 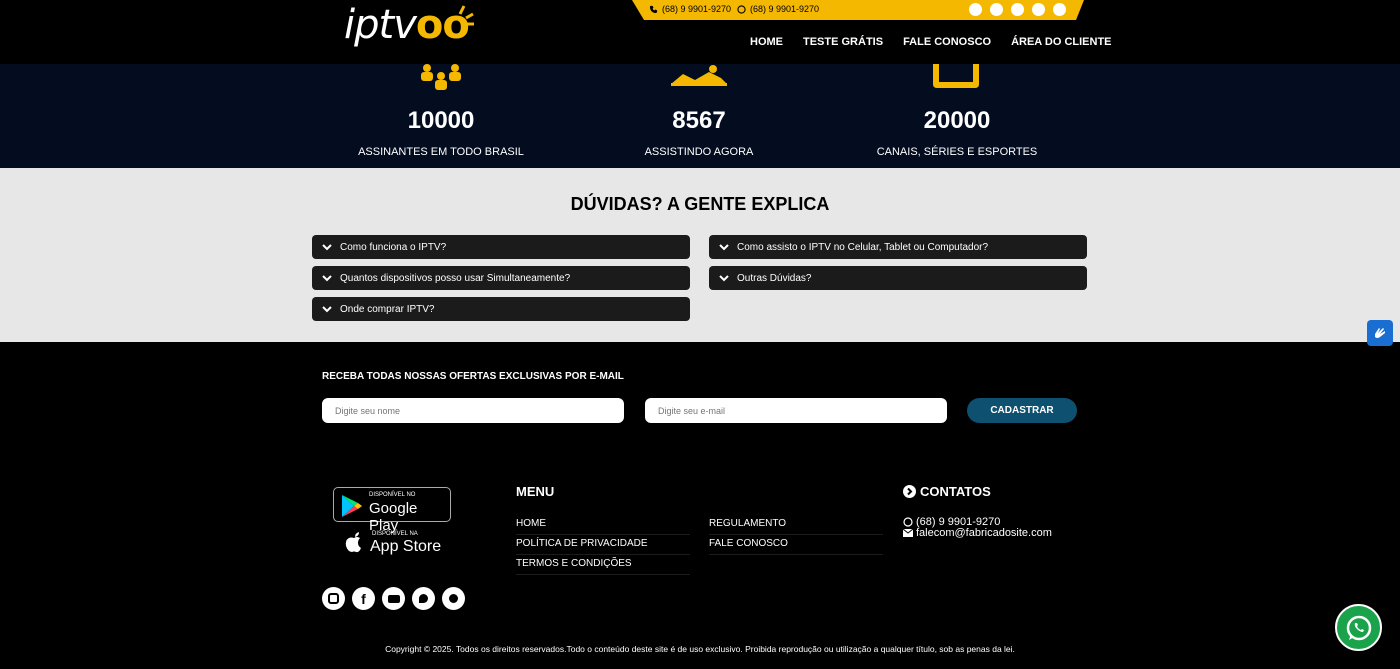 I want to click on footer-link-fale-conosco: FALE CONOSCO, so click(x=796, y=546).